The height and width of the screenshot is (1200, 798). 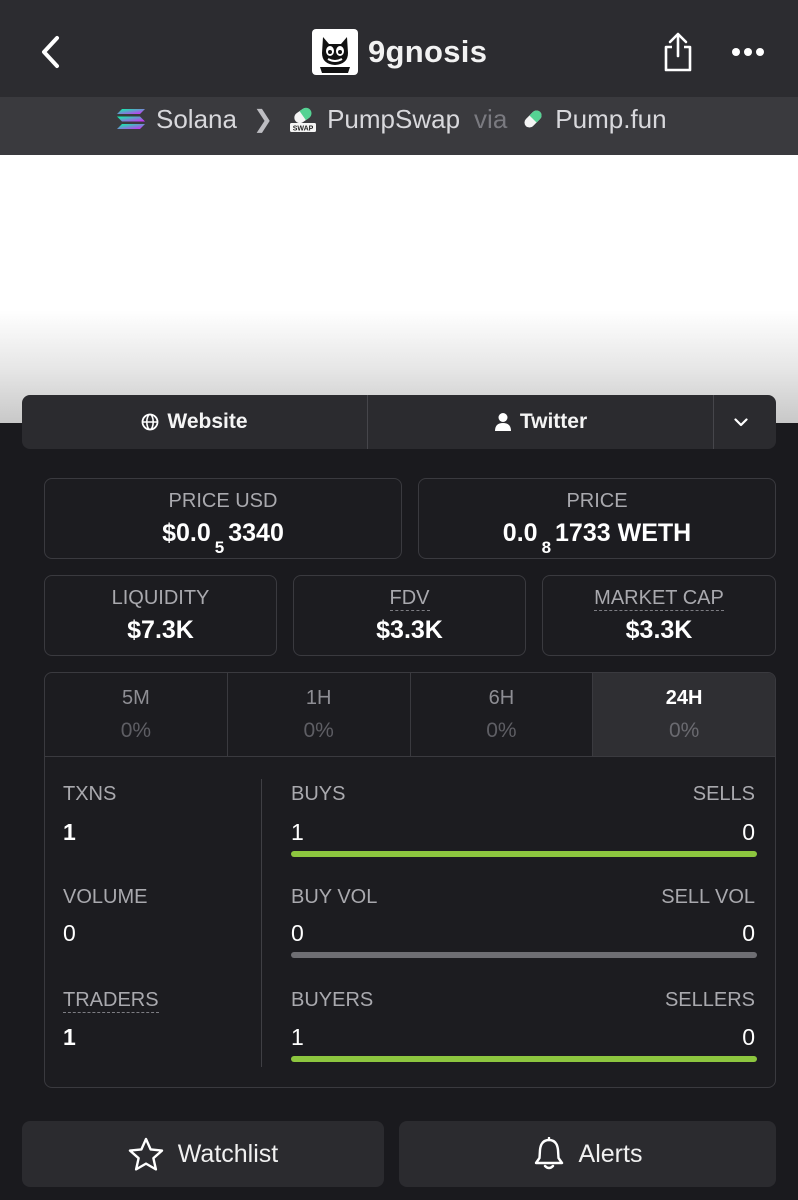 I want to click on website-button: Website, so click(x=195, y=422).